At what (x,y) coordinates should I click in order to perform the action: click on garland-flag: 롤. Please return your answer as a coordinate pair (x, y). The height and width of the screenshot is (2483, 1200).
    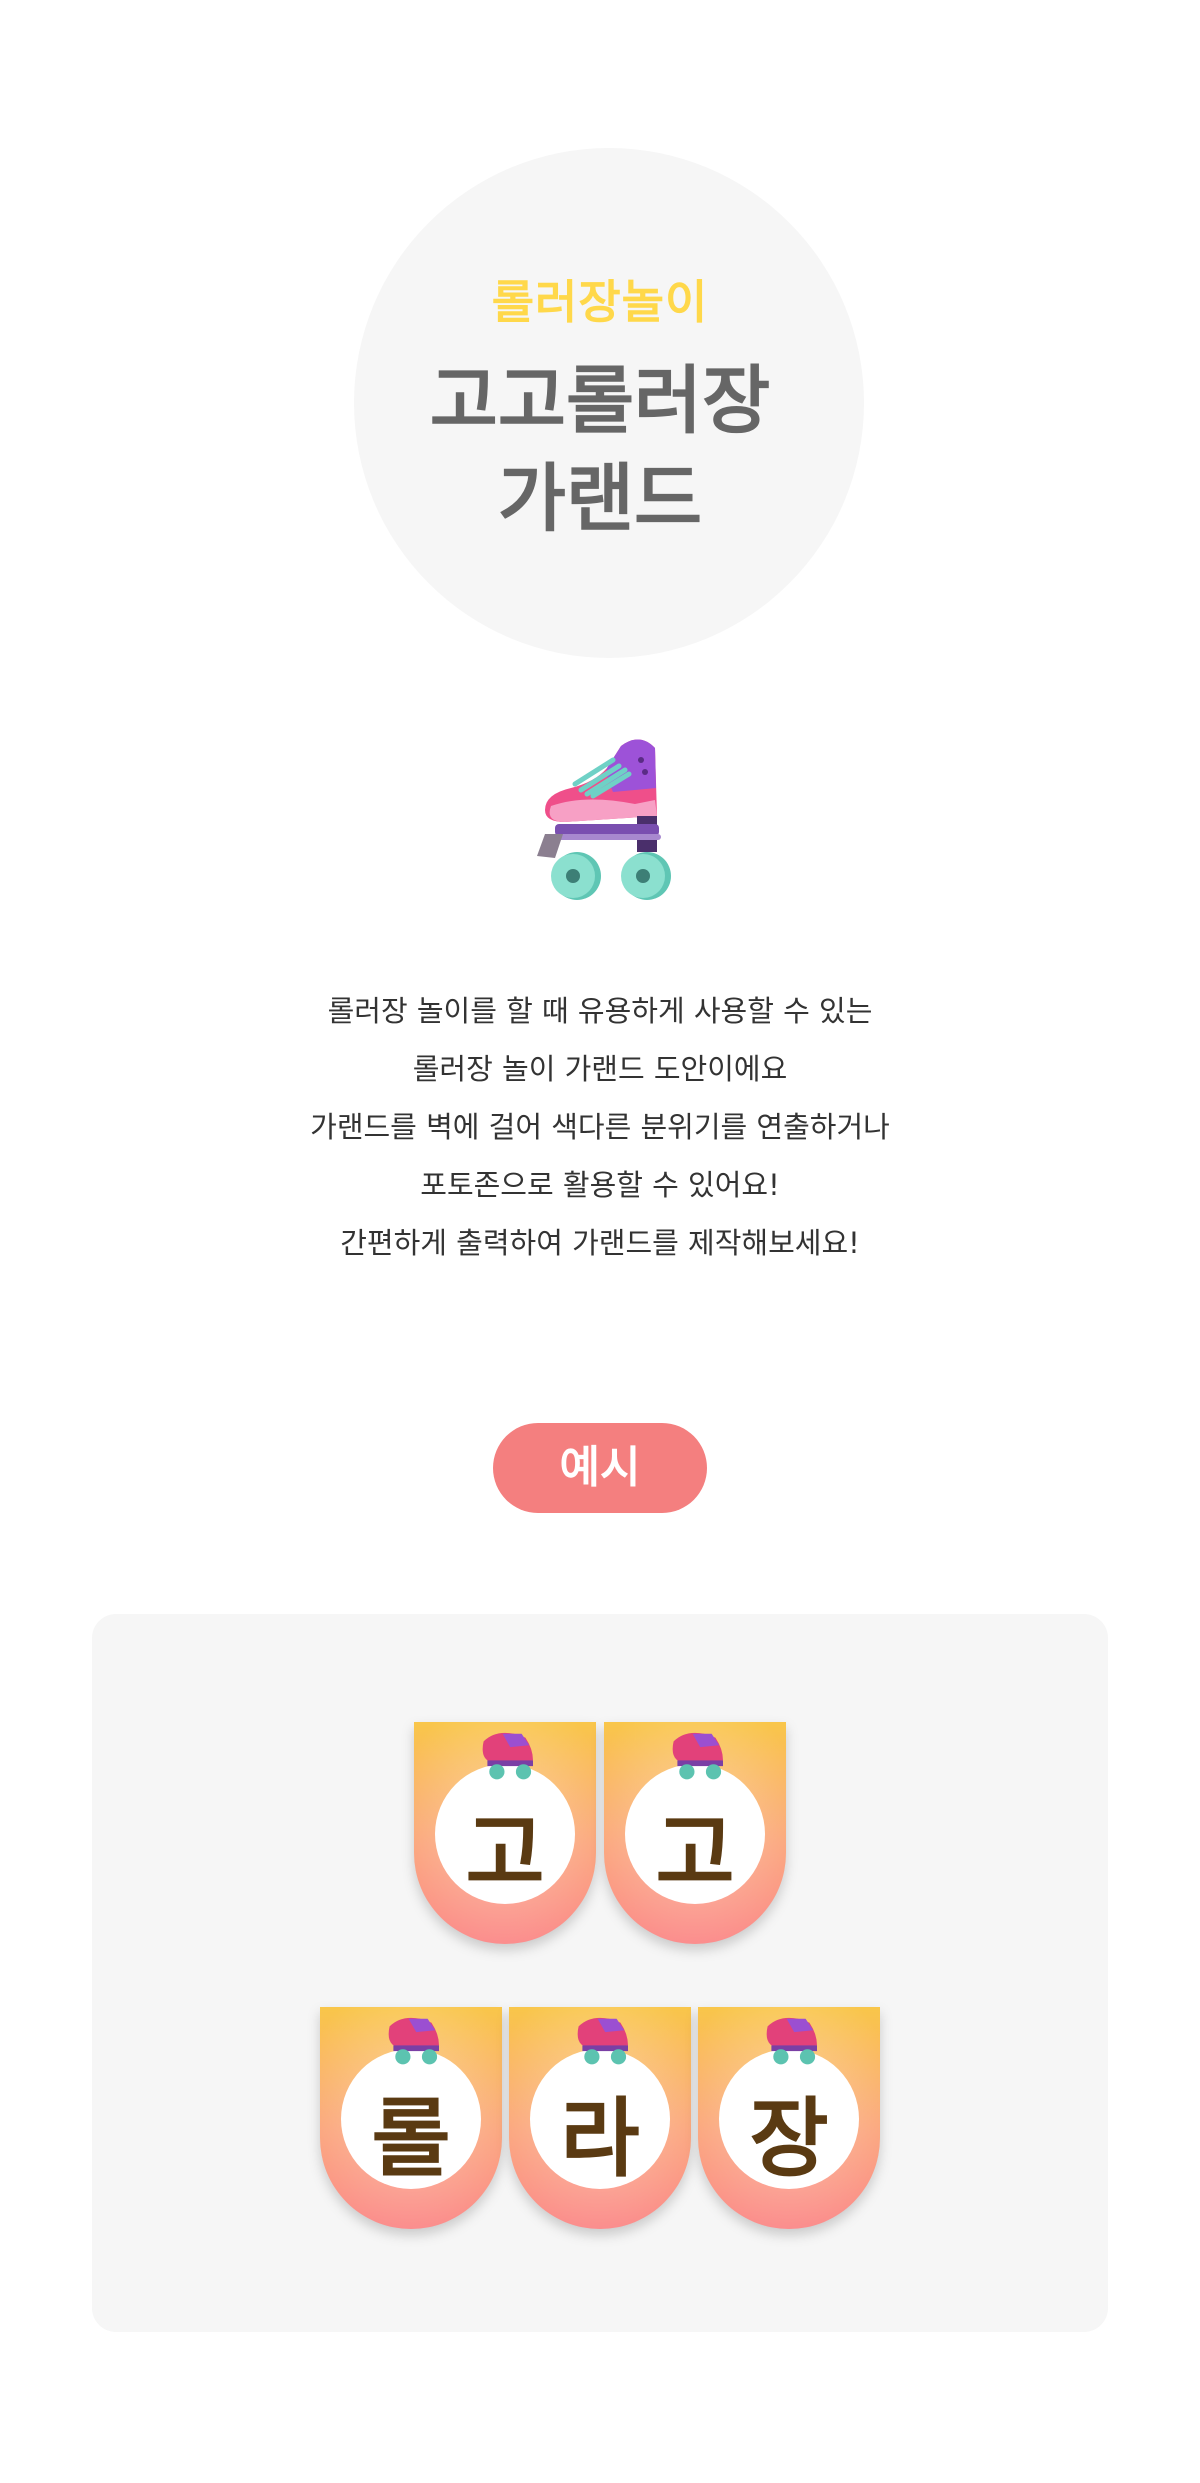
    Looking at the image, I should click on (411, 2118).